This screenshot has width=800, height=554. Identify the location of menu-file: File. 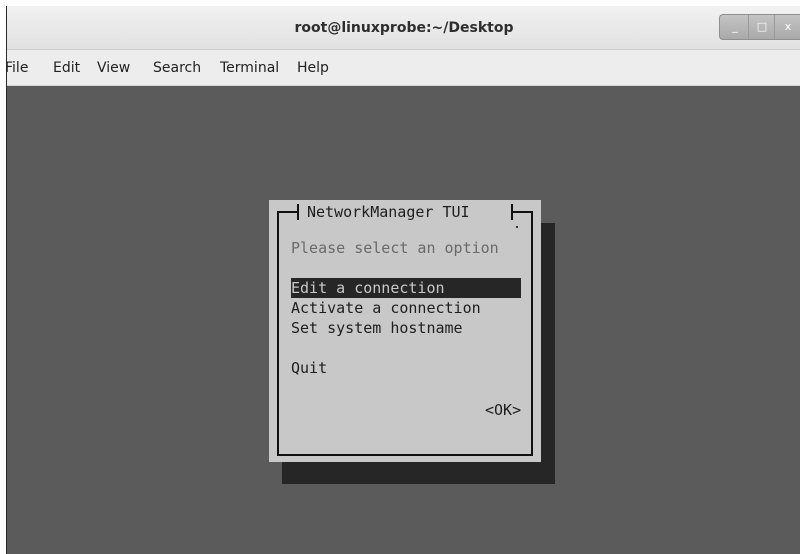
(16, 68).